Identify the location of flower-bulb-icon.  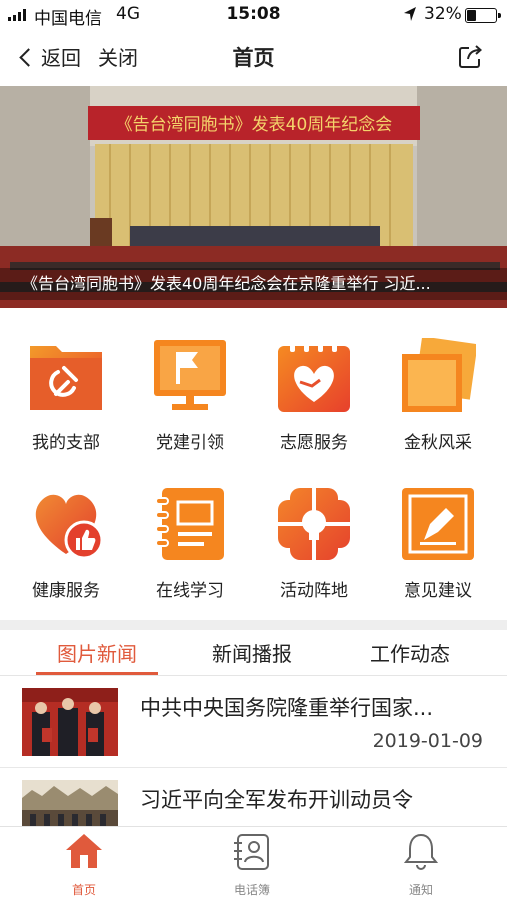
(314, 524).